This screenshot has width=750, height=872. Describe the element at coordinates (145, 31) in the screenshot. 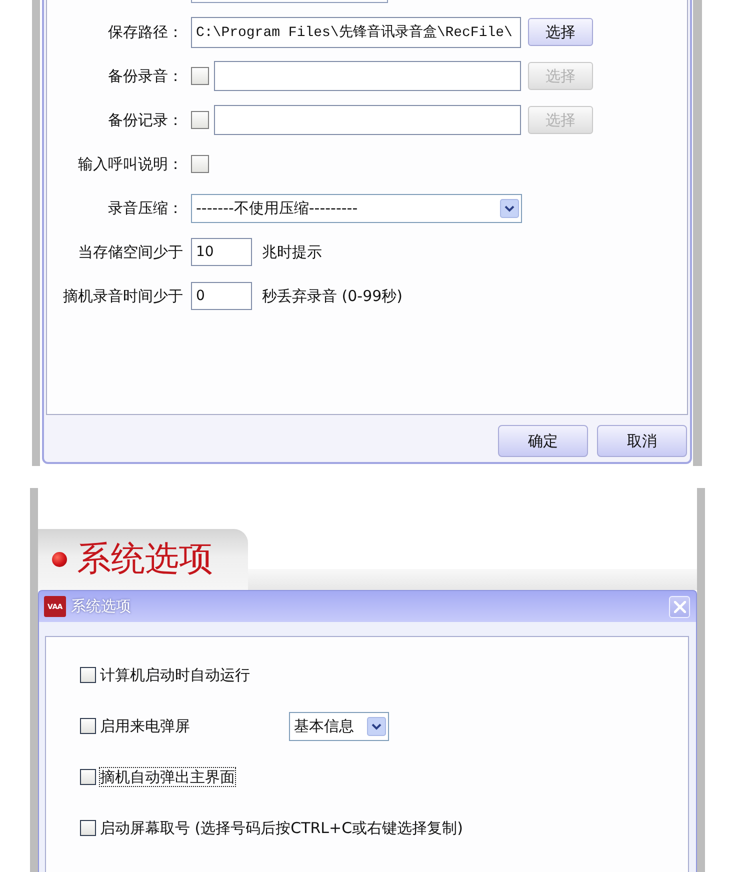

I see `field-label: 保存路径：` at that location.